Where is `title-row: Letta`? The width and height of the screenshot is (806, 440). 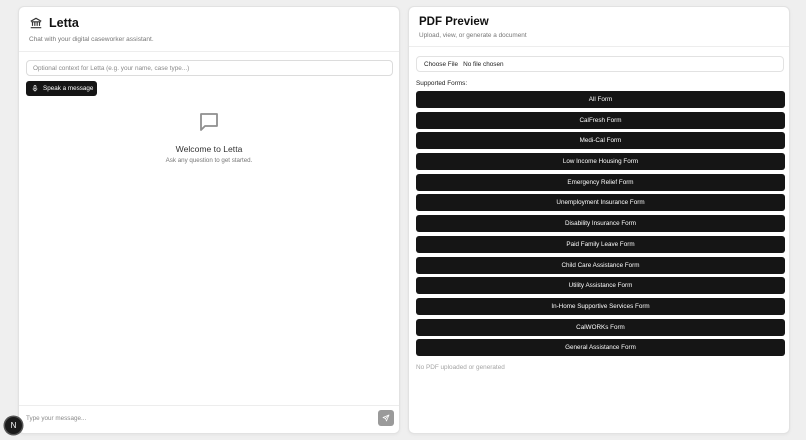 title-row: Letta is located at coordinates (209, 23).